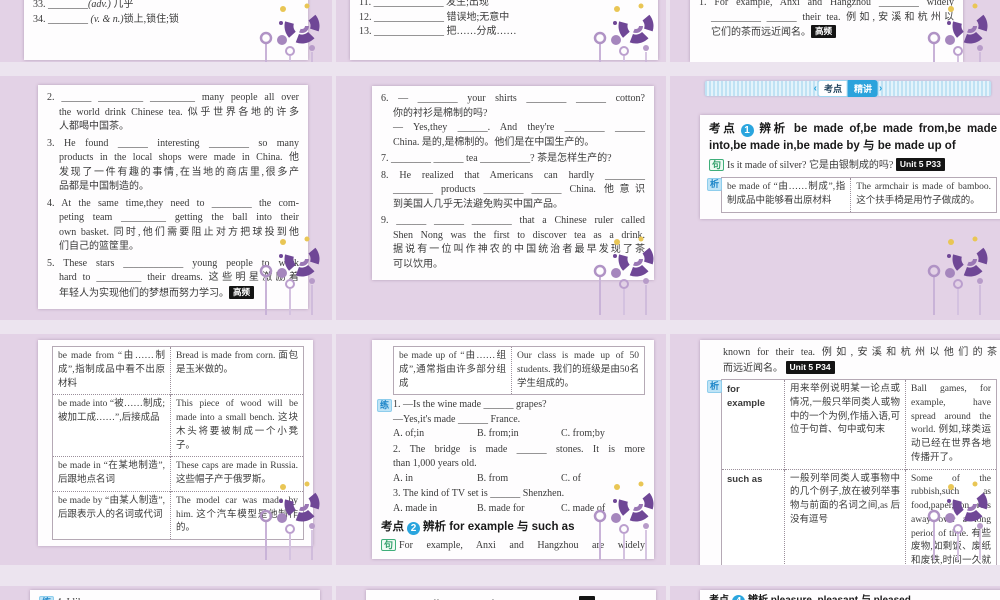 This screenshot has height=600, width=1000. Describe the element at coordinates (94, 126) in the screenshot. I see `exercise-line: 人都喝中国茶。` at that location.